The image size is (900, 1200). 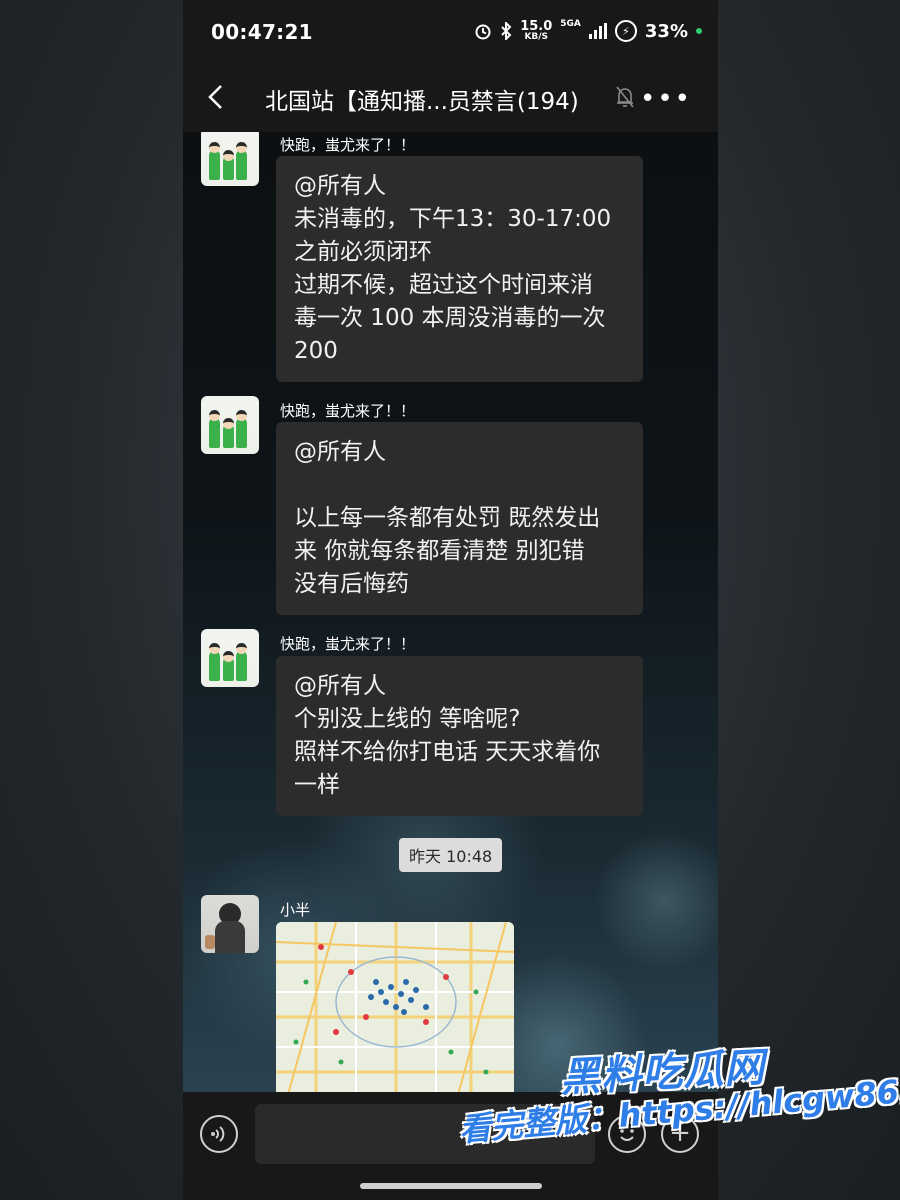 I want to click on map-graphic, so click(x=395, y=1007).